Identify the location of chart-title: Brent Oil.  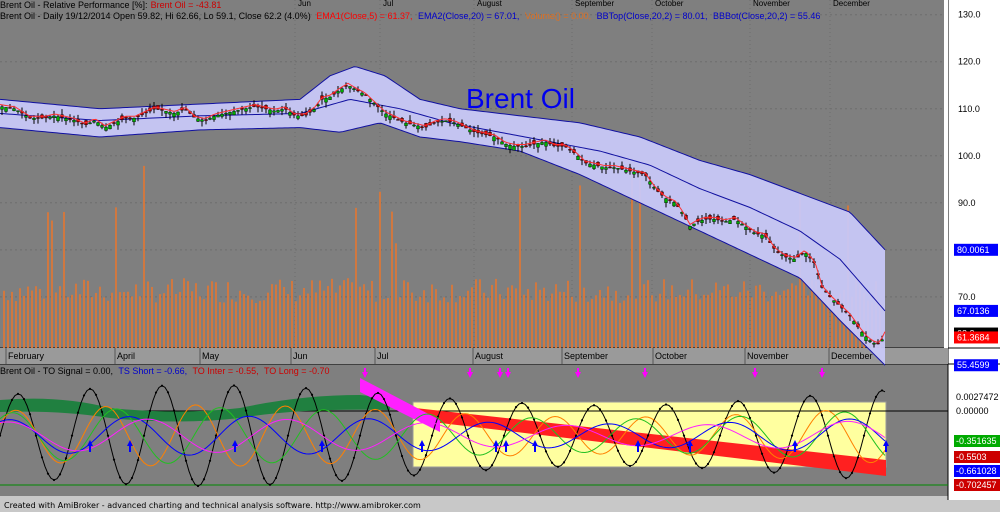
(520, 98).